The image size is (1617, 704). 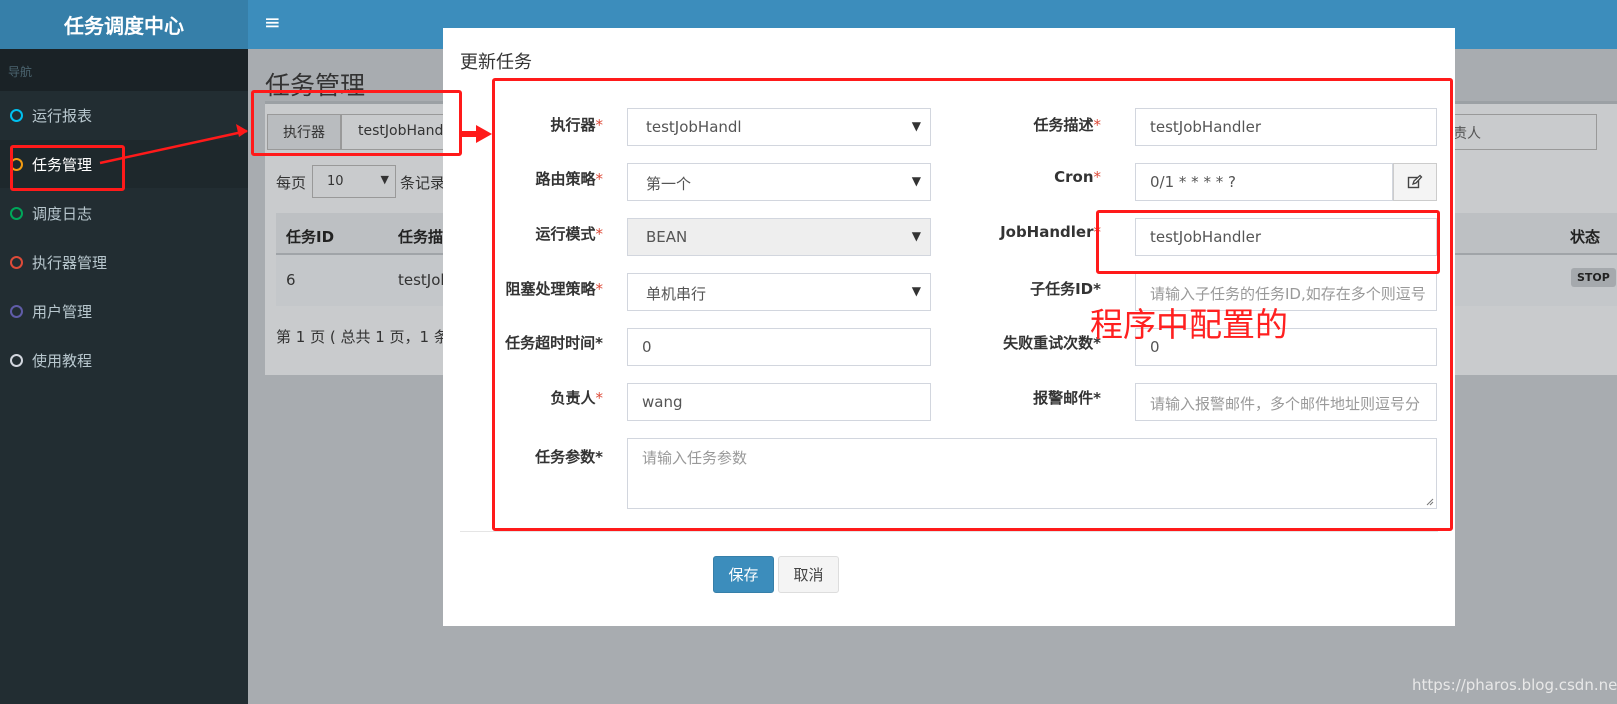 What do you see at coordinates (124, 115) in the screenshot?
I see `sidebar-item-dashboard: 运行报表` at bounding box center [124, 115].